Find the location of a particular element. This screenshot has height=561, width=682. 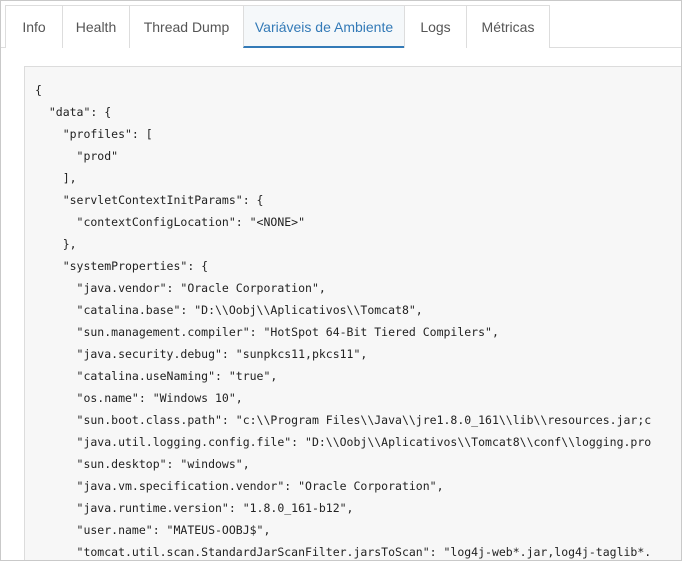

tab-health: Health is located at coordinates (96, 26).